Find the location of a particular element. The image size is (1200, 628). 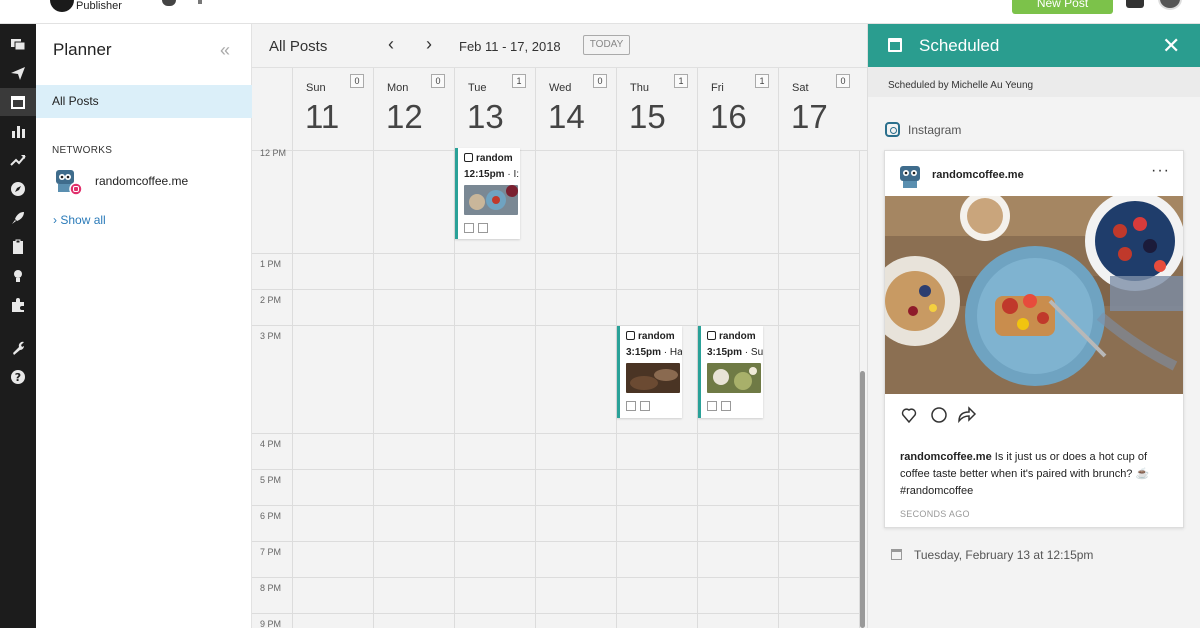

post-card: random 12:15pm · I: is located at coordinates (487, 193).